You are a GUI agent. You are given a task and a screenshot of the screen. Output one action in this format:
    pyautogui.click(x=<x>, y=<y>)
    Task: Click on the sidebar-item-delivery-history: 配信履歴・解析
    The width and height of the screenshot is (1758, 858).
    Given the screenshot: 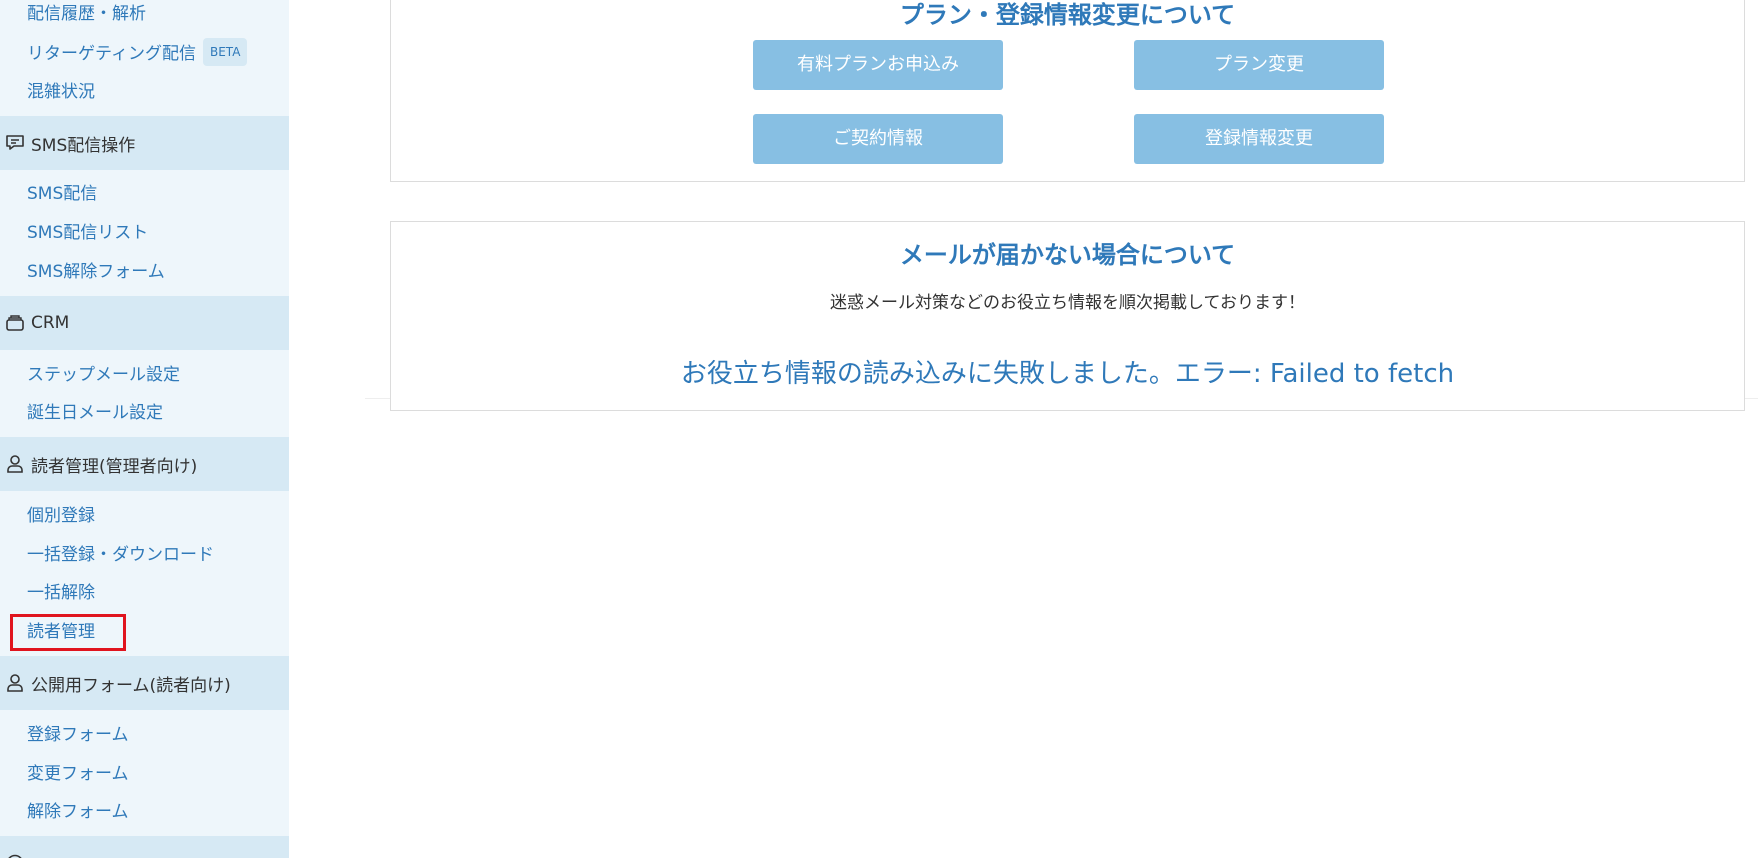 What is the action you would take?
    pyautogui.click(x=86, y=14)
    